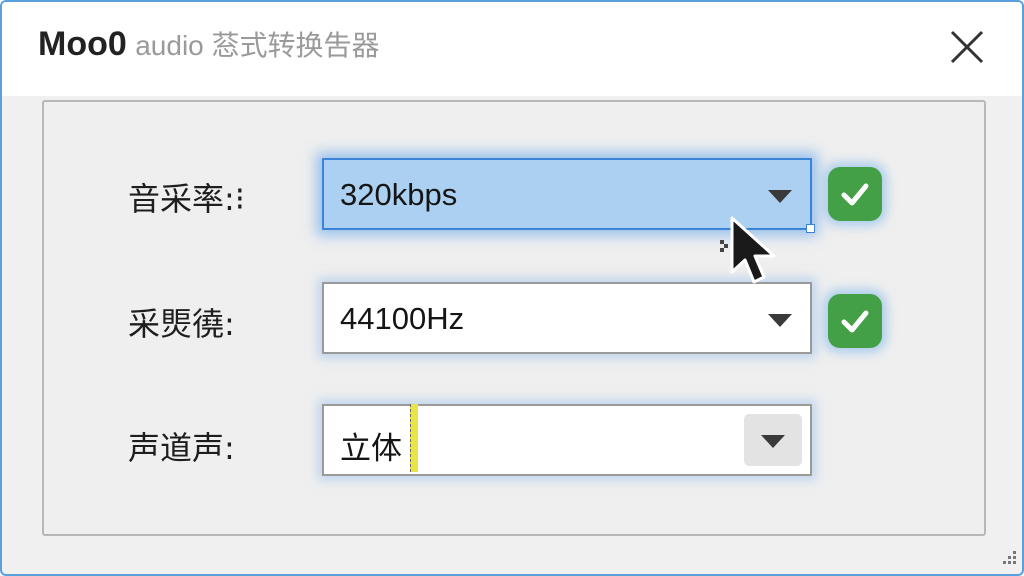 Image resolution: width=1024 pixels, height=576 pixels. I want to click on bitrate-check, so click(855, 194).